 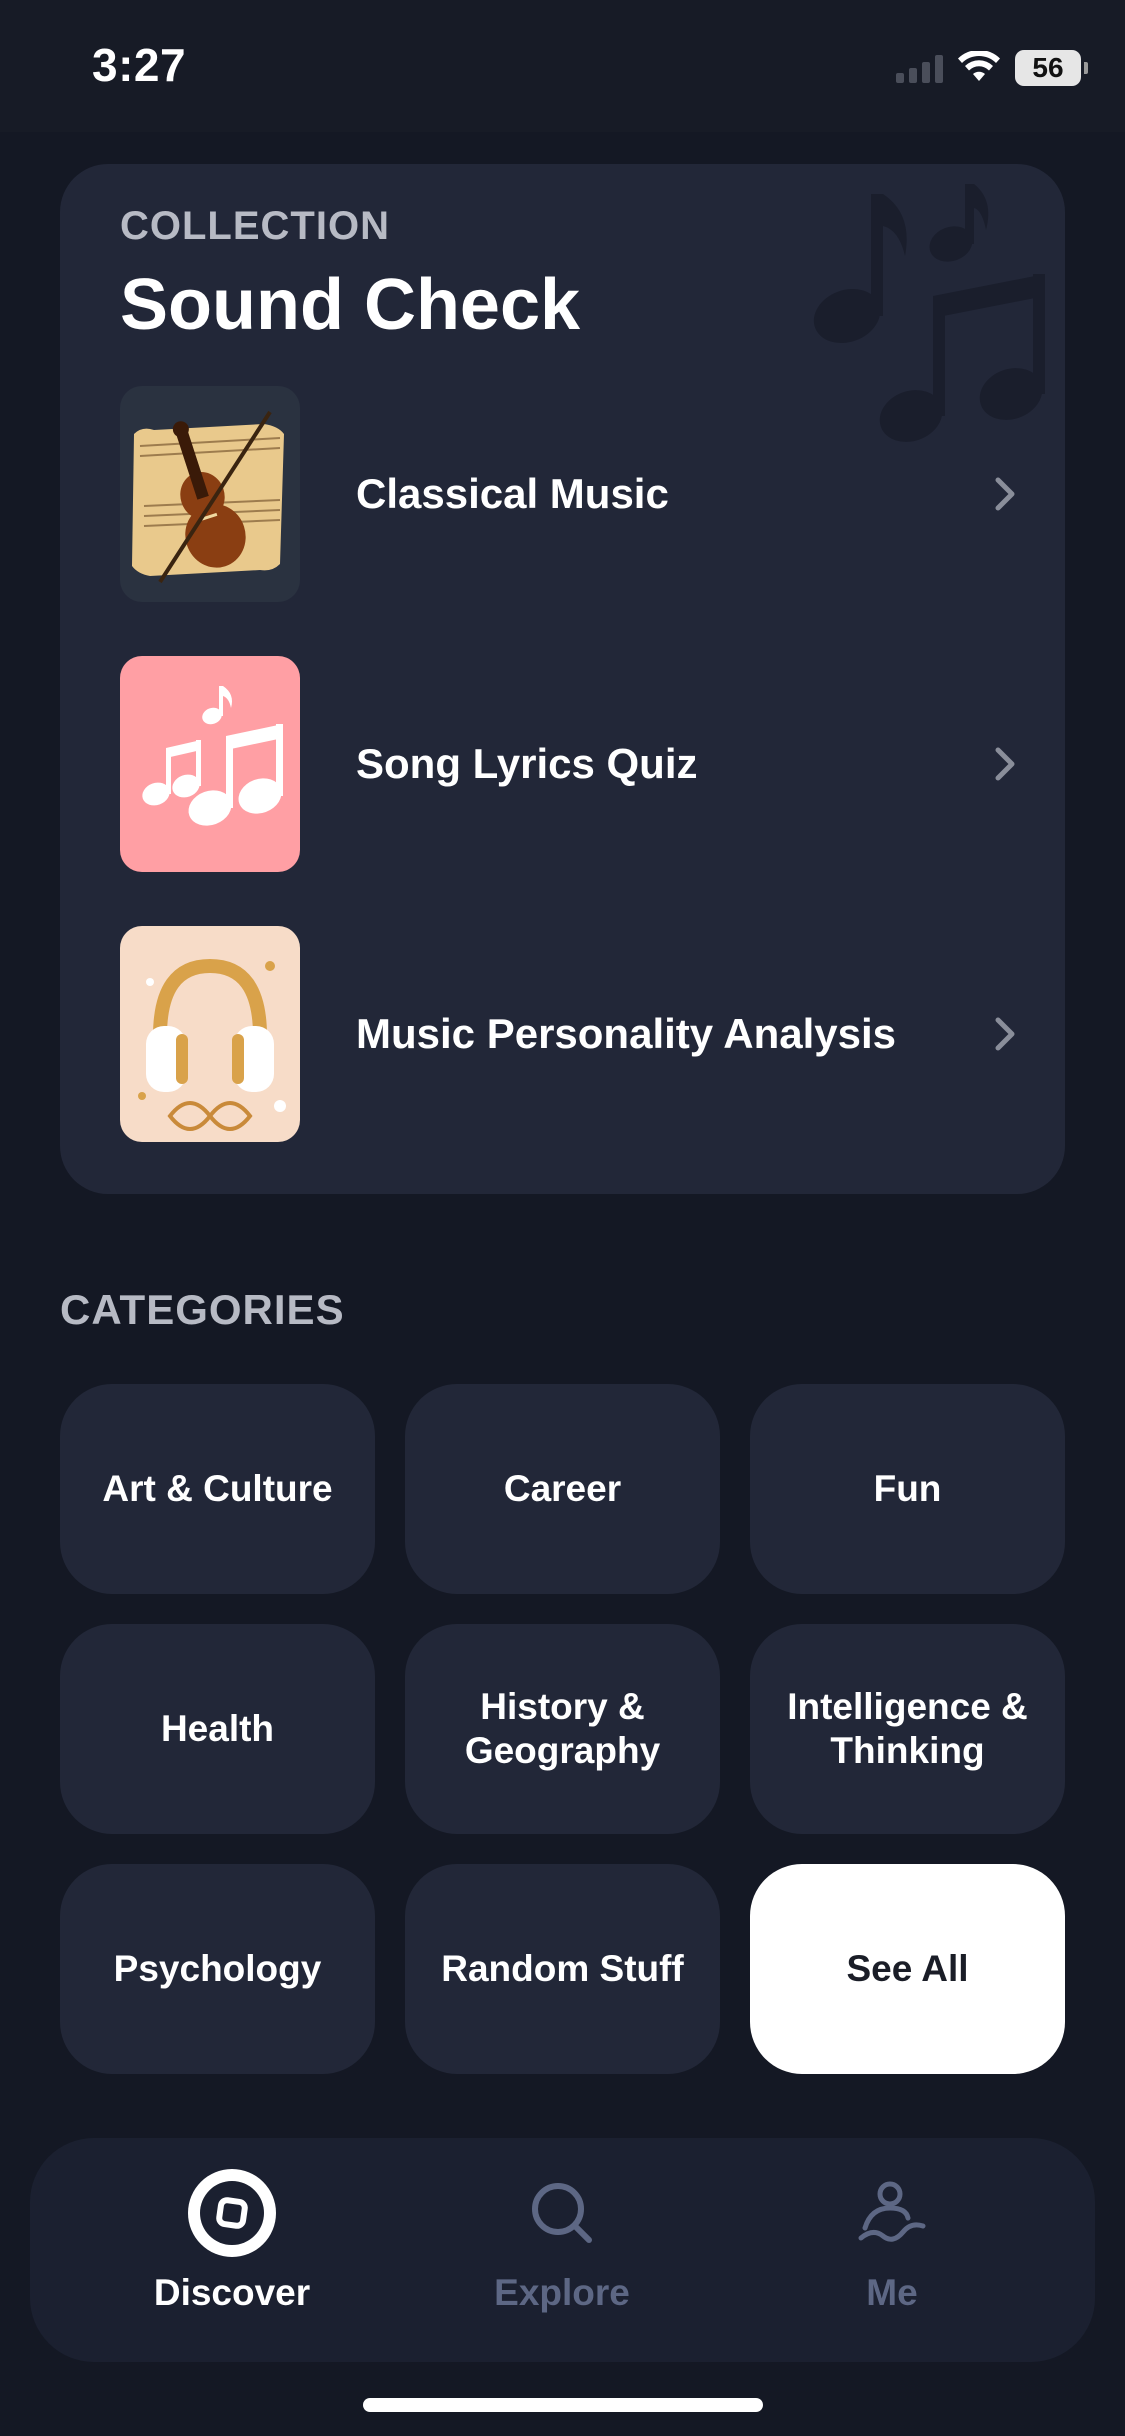 What do you see at coordinates (217, 1489) in the screenshot?
I see `category-art-culture: Art & Culture` at bounding box center [217, 1489].